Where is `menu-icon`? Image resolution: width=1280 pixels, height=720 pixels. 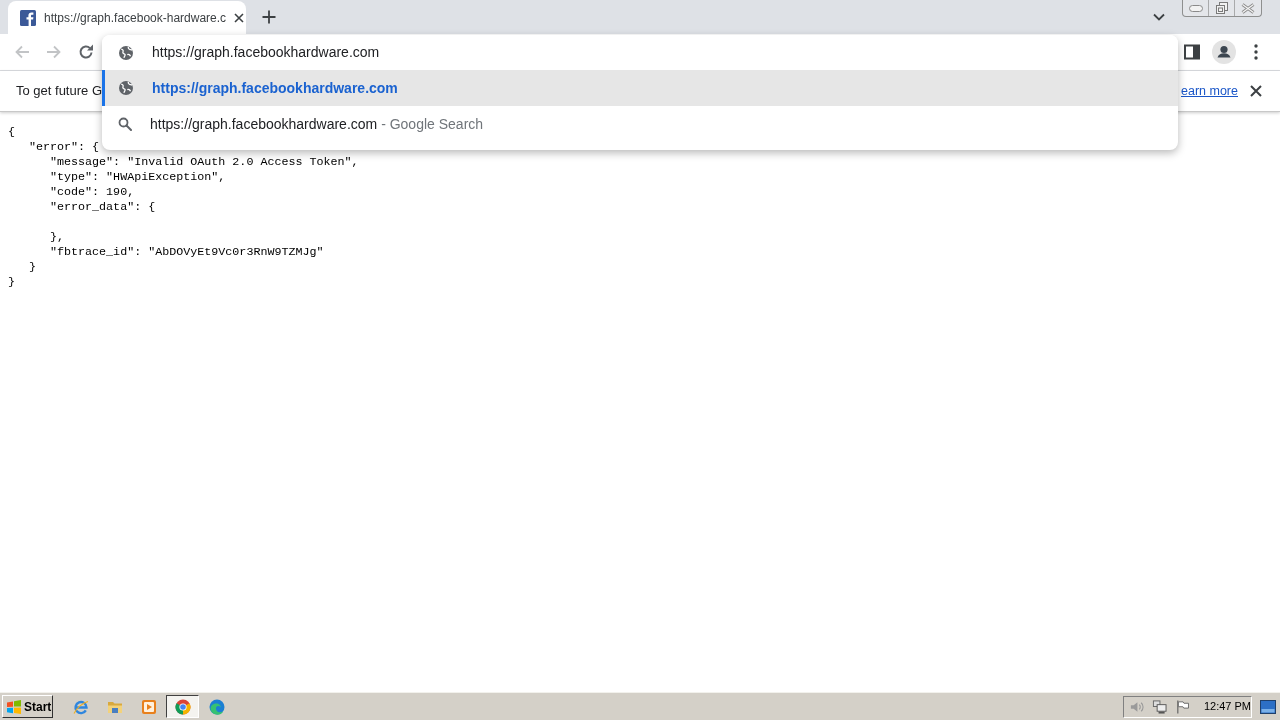
menu-icon is located at coordinates (1256, 52).